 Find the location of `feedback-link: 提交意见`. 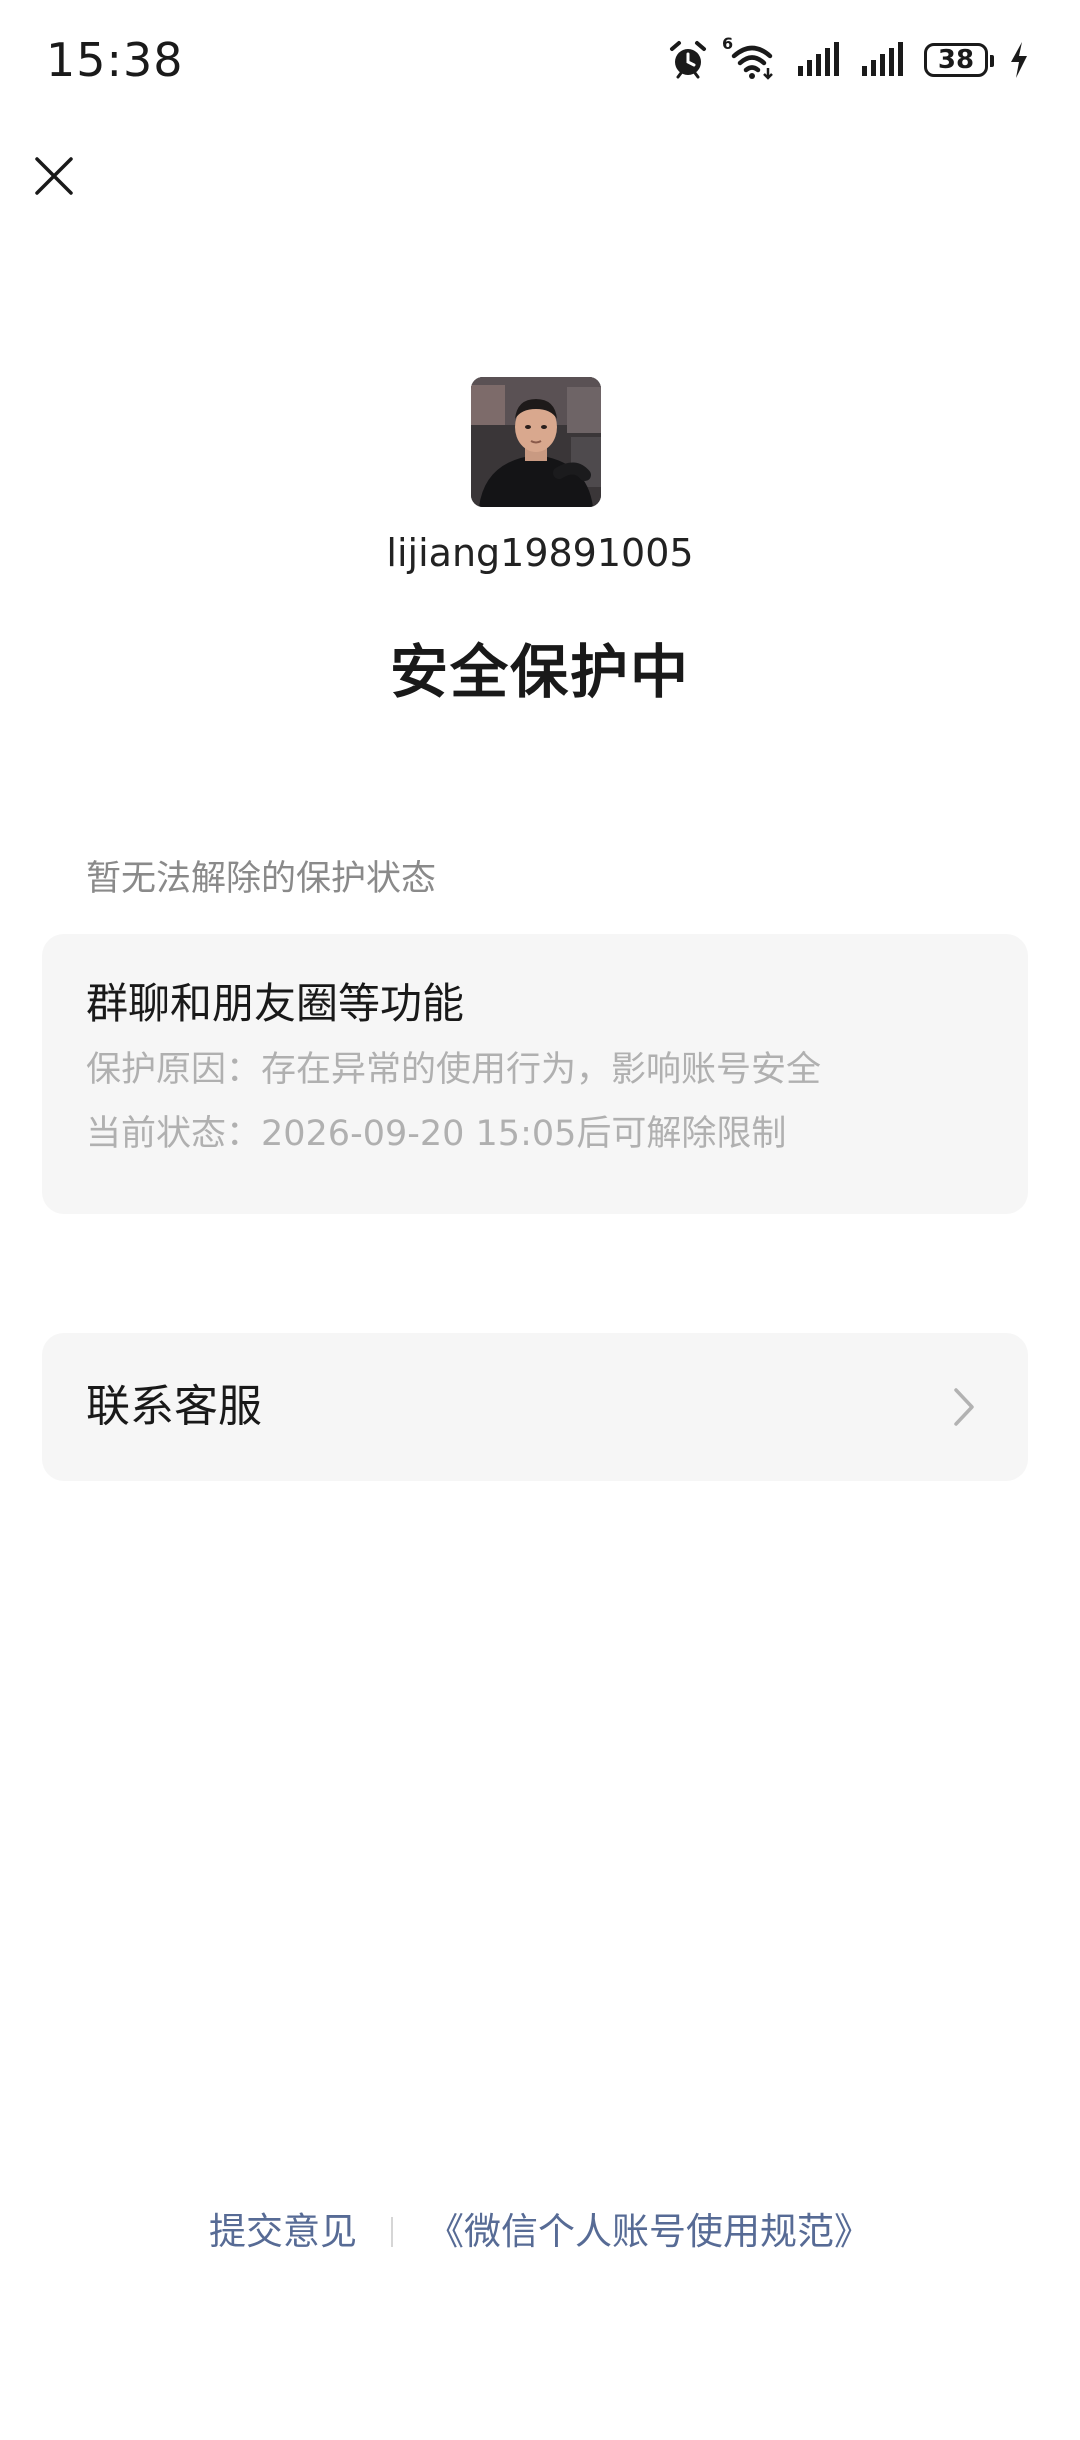

feedback-link: 提交意见 is located at coordinates (283, 2232).